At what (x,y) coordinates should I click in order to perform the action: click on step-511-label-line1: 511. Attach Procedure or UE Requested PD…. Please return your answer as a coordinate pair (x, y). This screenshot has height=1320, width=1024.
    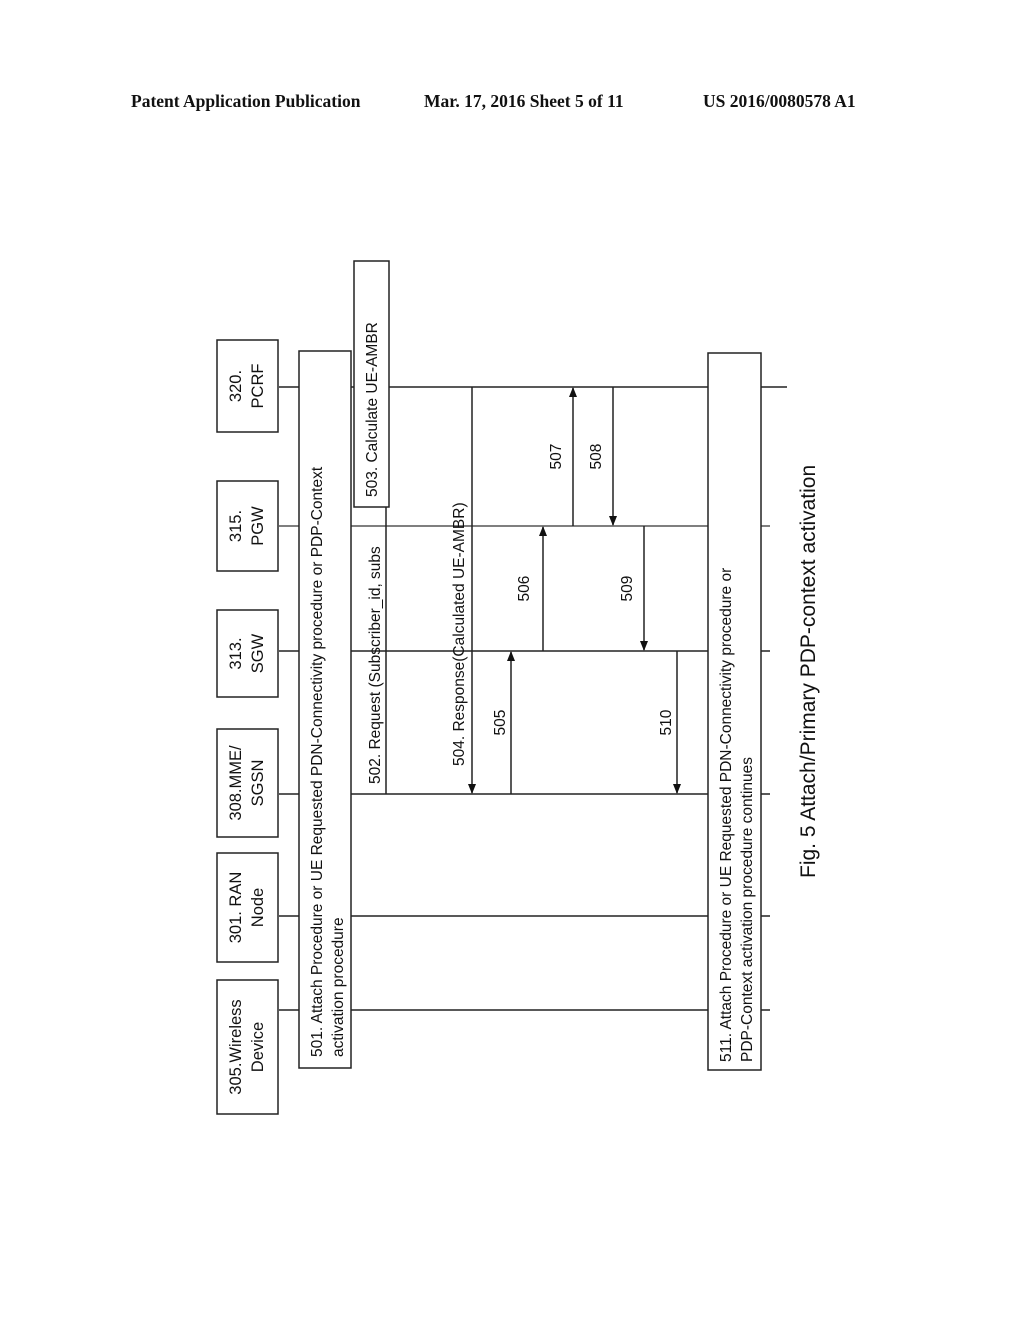
    Looking at the image, I should click on (726, 815).